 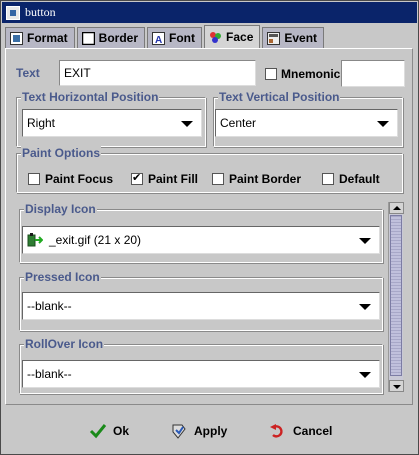 What do you see at coordinates (201, 374) in the screenshot?
I see `rollover-icon-select: --blank--` at bounding box center [201, 374].